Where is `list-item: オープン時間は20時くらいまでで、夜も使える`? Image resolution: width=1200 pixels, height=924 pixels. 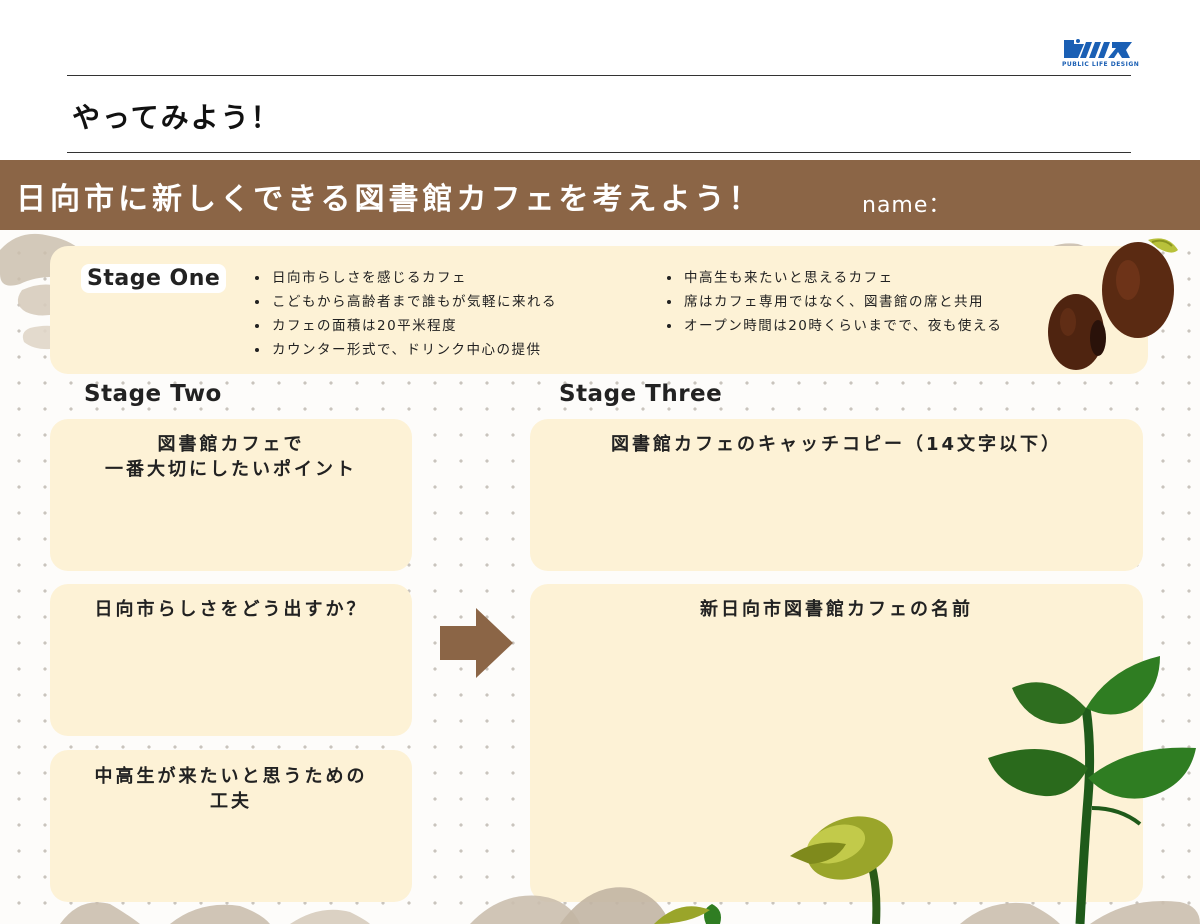 list-item: オープン時間は20時くらいまでで、夜も使える is located at coordinates (882, 326).